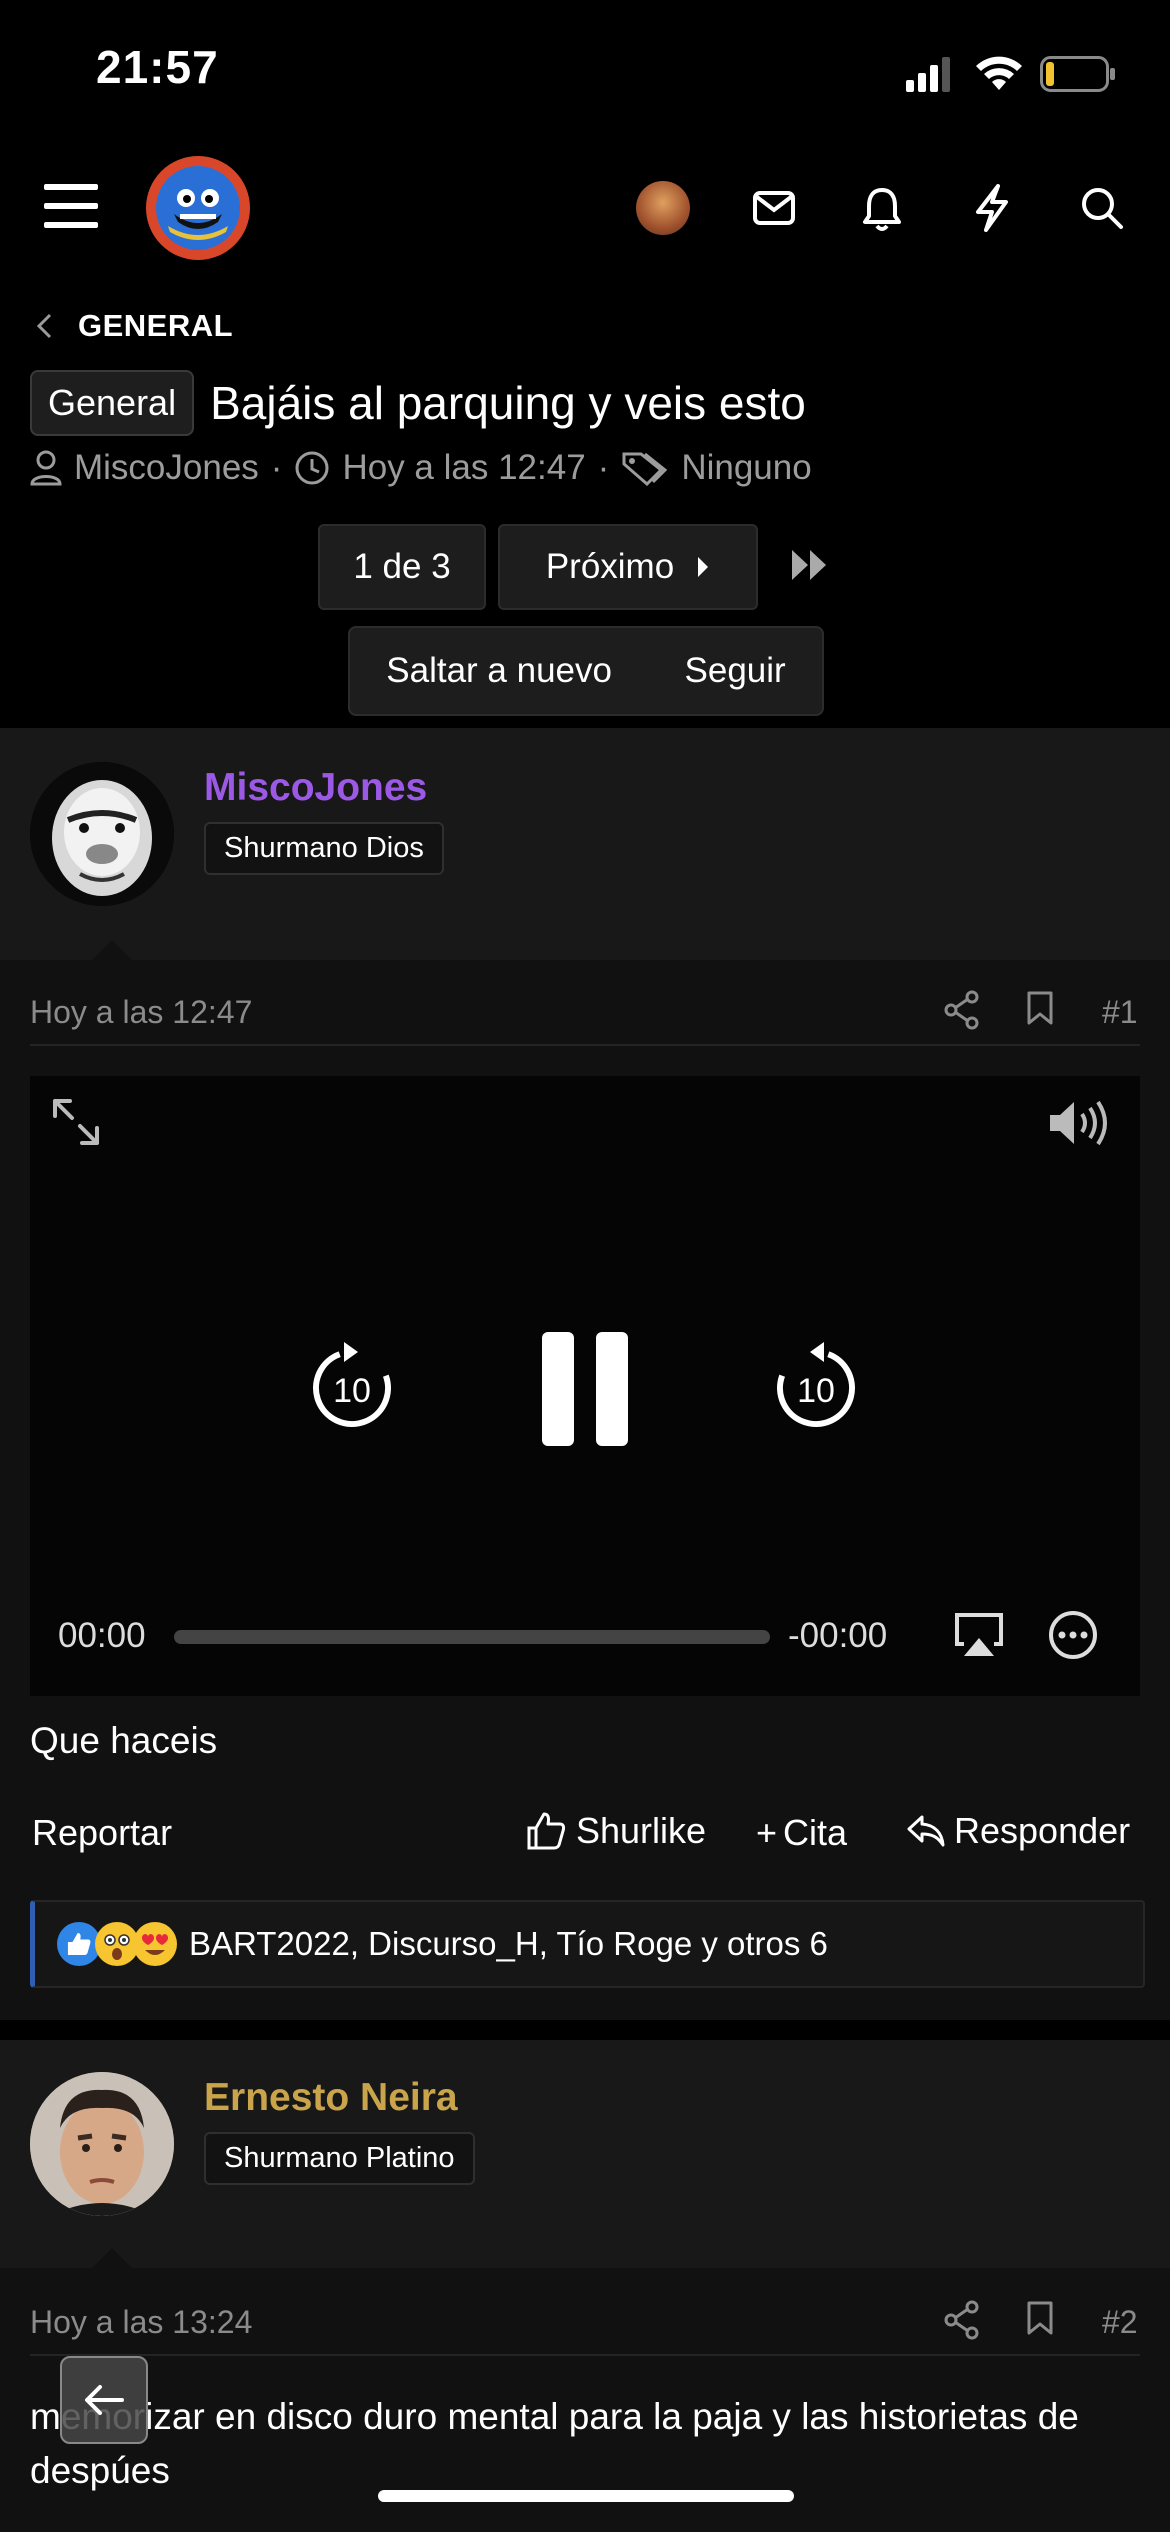 This screenshot has width=1170, height=2532. Describe the element at coordinates (610, 566) in the screenshot. I see `next-page-label: Próximo` at that location.